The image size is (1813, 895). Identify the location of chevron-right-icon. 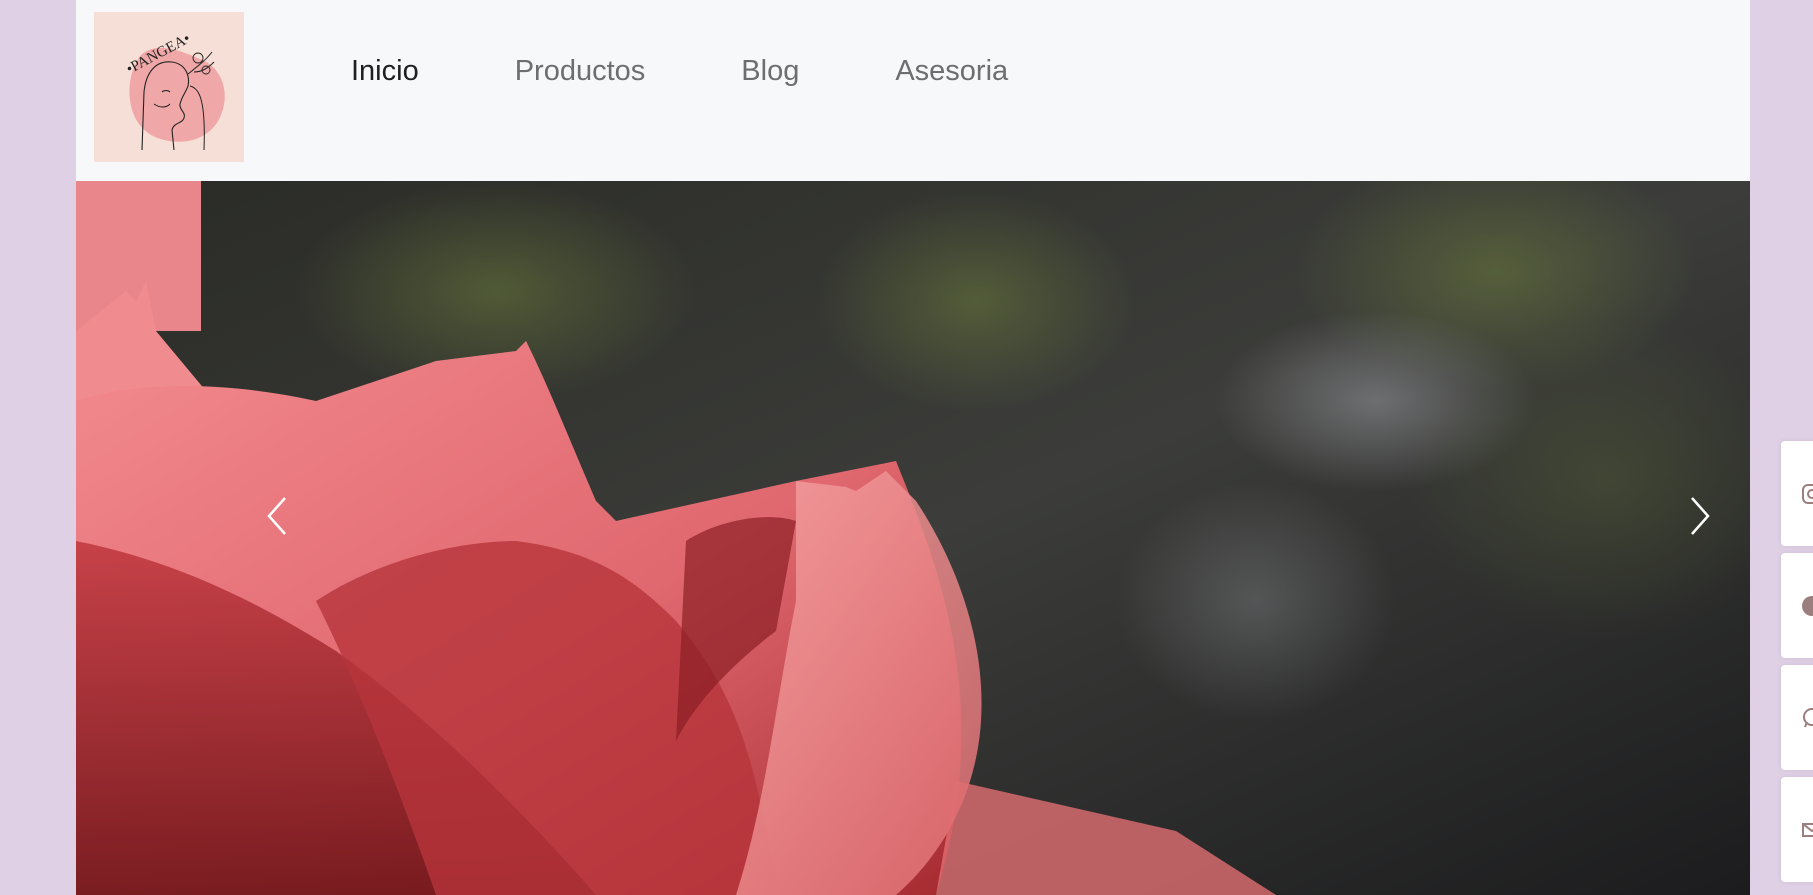
(1700, 516).